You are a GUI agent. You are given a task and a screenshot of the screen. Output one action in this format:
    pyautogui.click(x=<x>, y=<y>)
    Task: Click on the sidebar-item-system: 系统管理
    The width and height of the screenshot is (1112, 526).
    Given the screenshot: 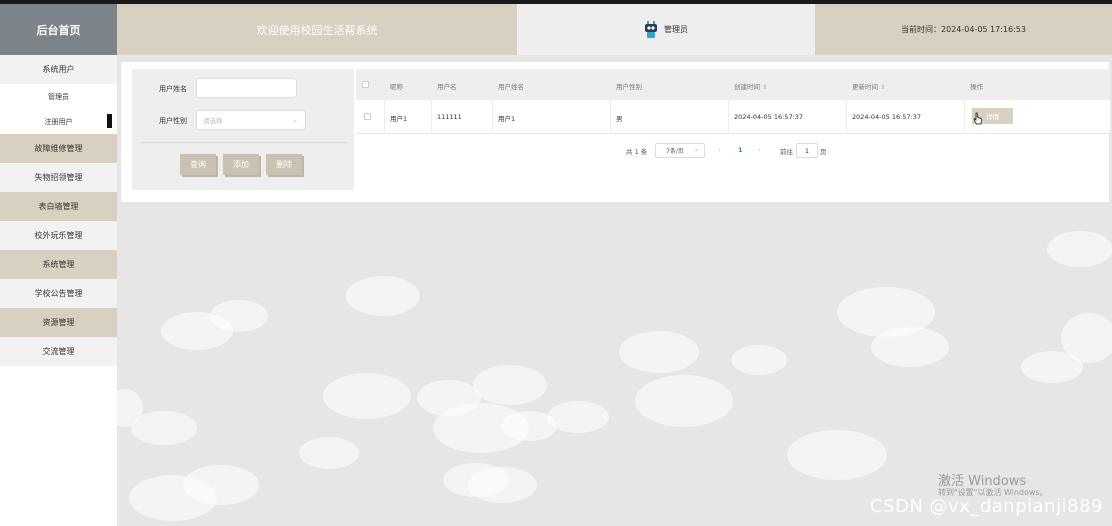 What is the action you would take?
    pyautogui.click(x=58, y=264)
    